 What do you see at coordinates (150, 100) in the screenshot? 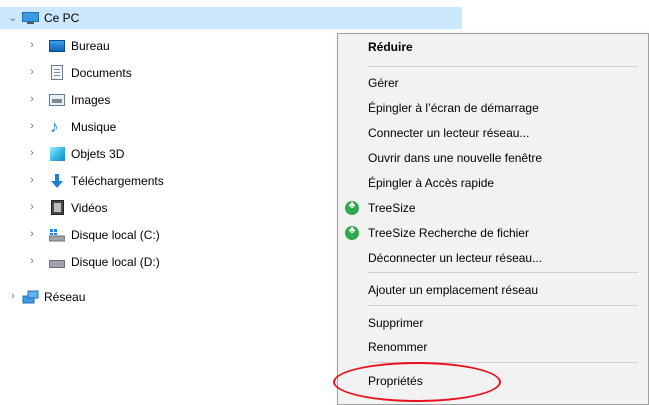
I see `tree-item-images: › Images` at bounding box center [150, 100].